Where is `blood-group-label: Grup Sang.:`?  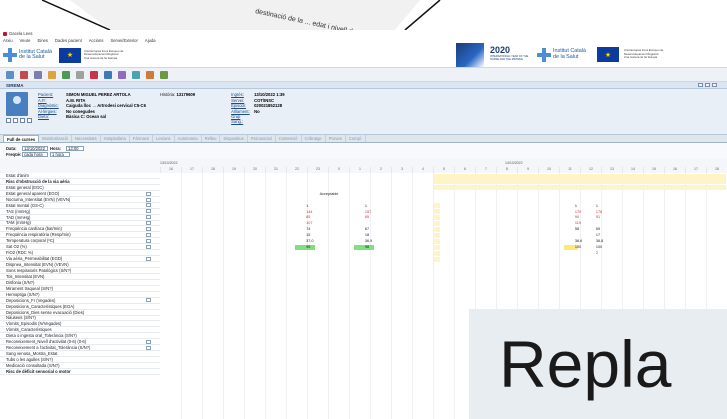
blood-group-label: Grup Sang.: is located at coordinates (241, 119).